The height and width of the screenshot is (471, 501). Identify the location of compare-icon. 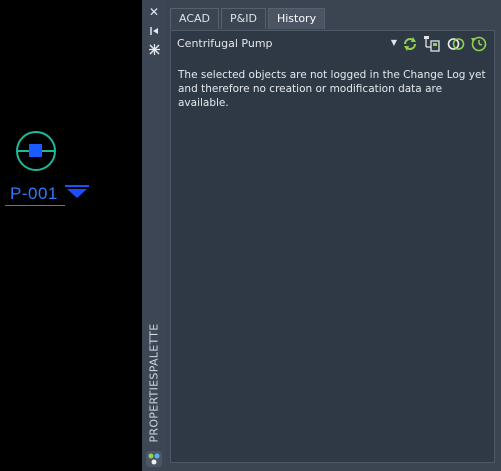
(456, 44).